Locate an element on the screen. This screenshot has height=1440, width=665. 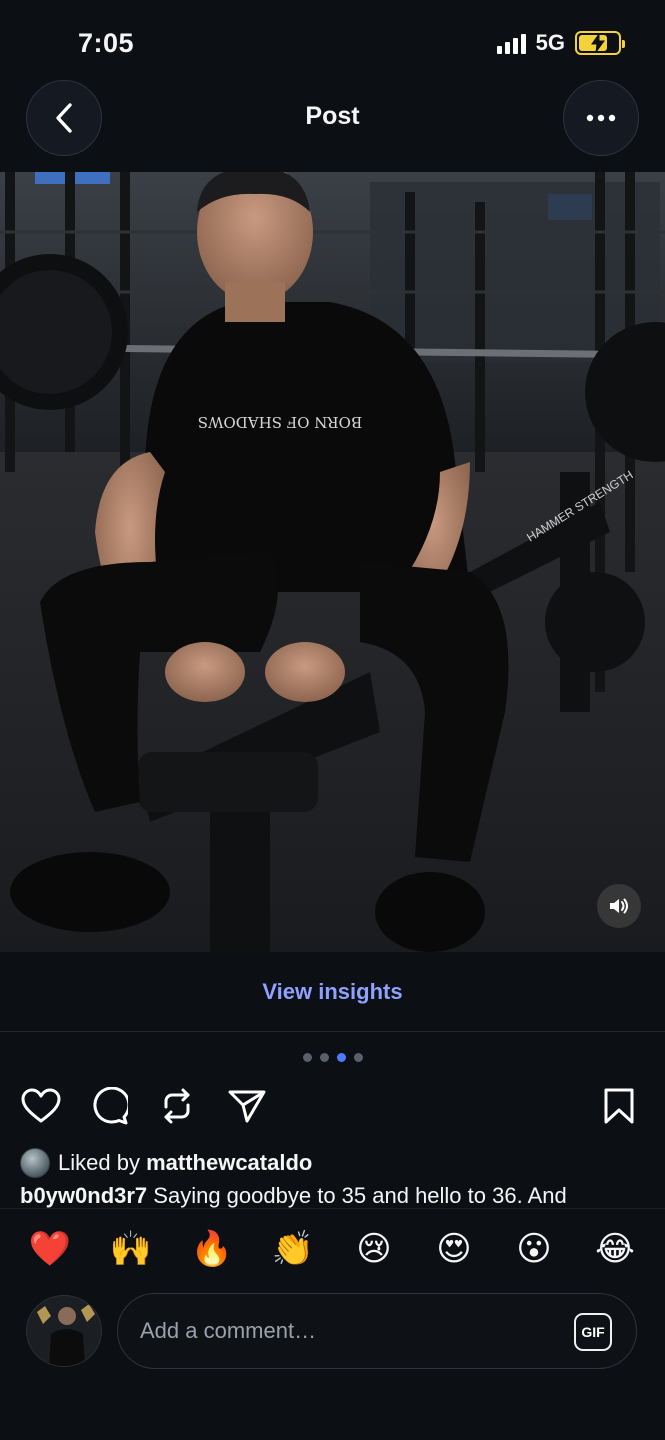
view-insights-link: View insights is located at coordinates (332, 992).